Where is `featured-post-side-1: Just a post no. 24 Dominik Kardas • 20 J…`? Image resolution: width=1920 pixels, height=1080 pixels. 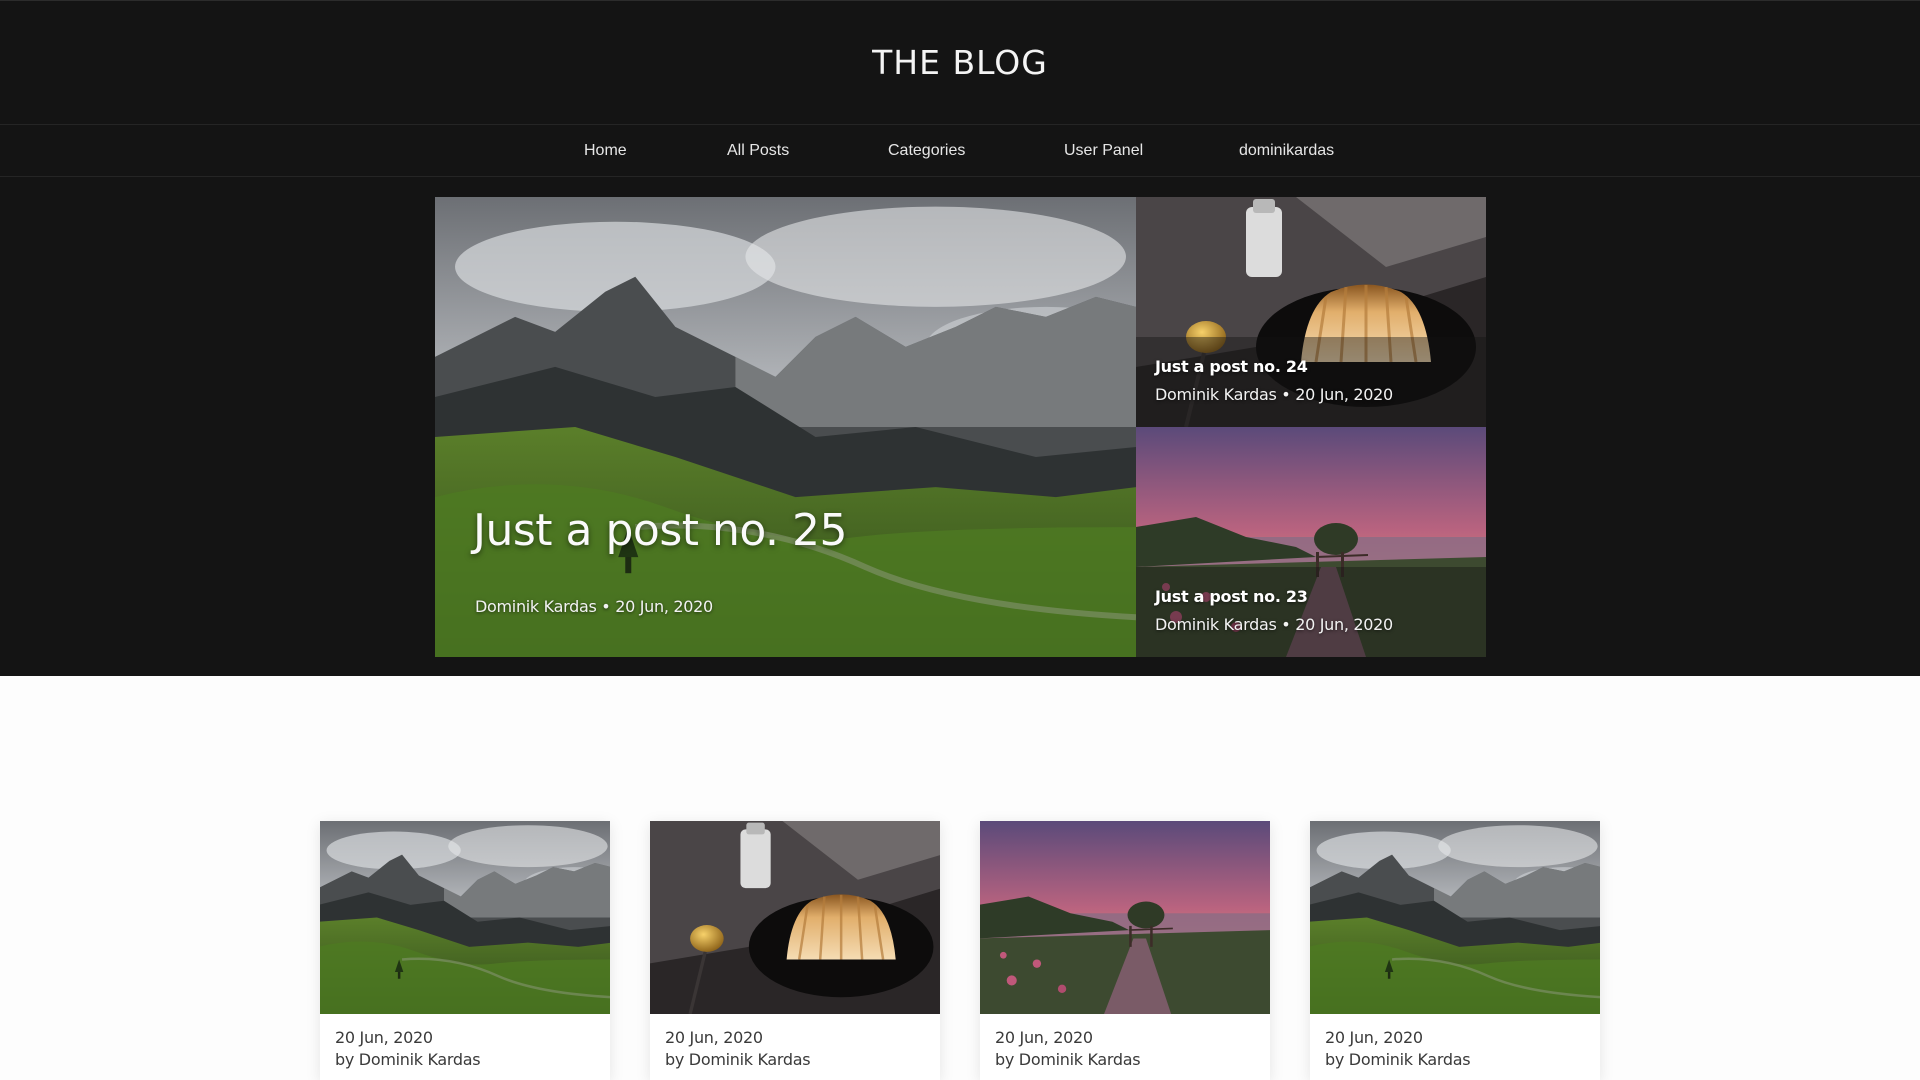 featured-post-side-1: Just a post no. 24 Dominik Kardas • 20 J… is located at coordinates (1311, 312).